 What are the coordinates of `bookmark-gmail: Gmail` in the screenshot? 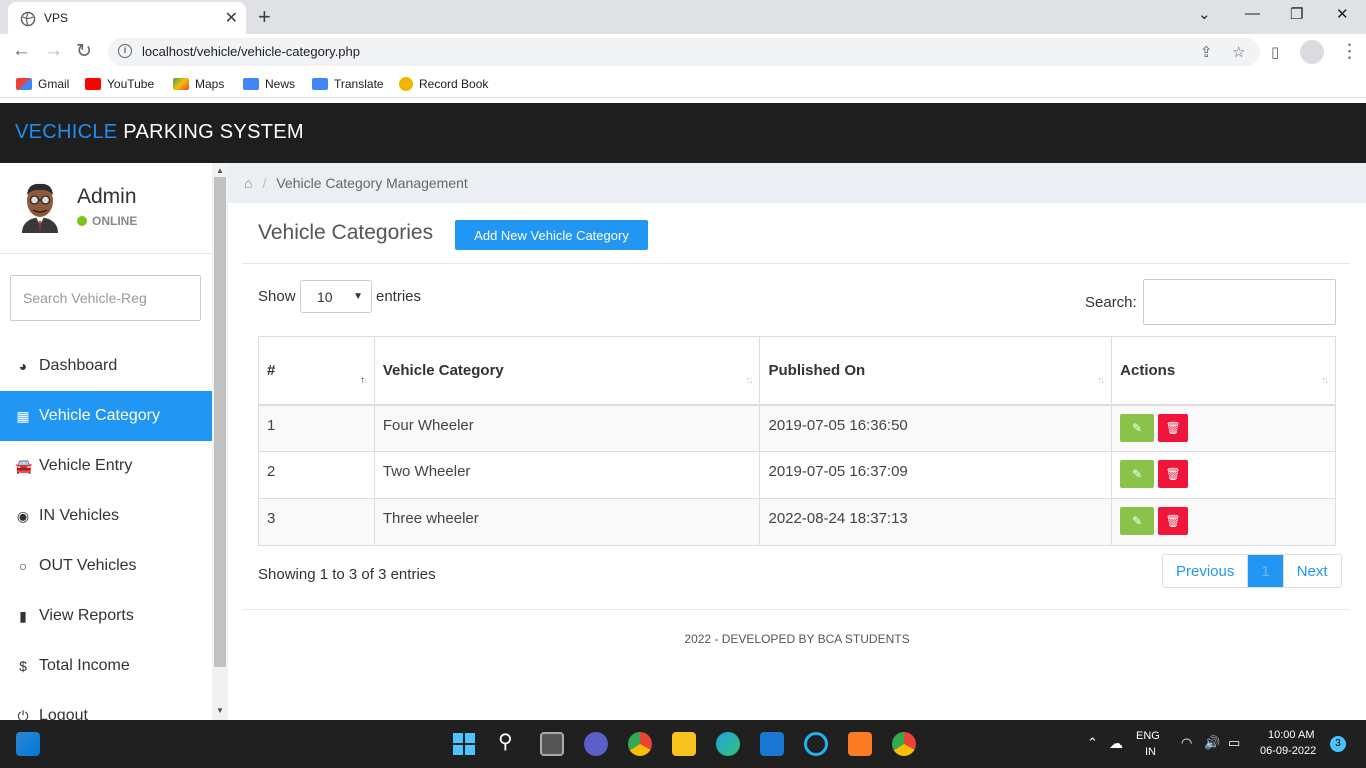 It's located at (42, 84).